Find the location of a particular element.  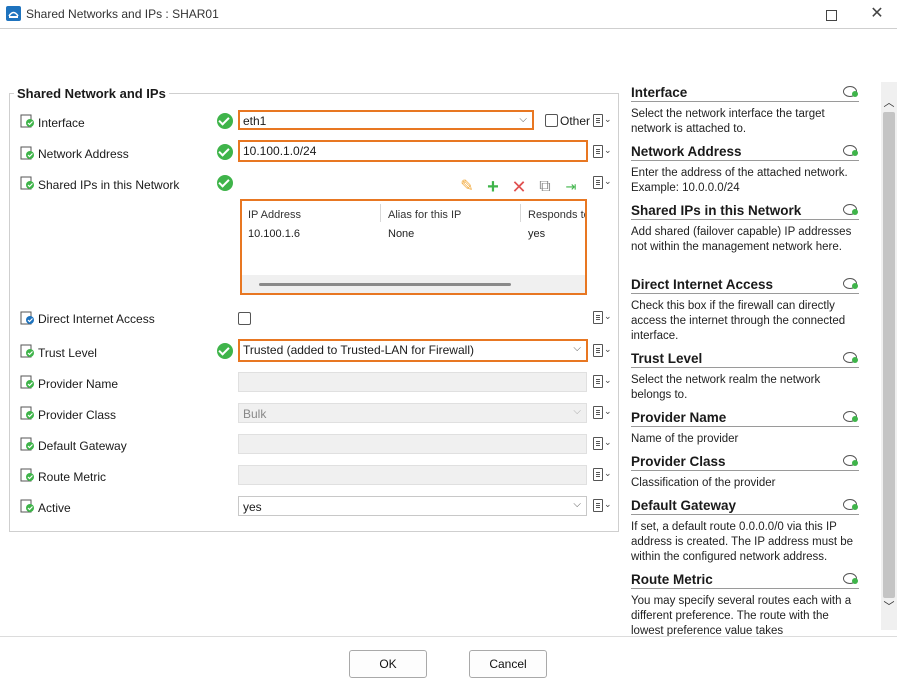

app-logo-icon is located at coordinates (13, 13).